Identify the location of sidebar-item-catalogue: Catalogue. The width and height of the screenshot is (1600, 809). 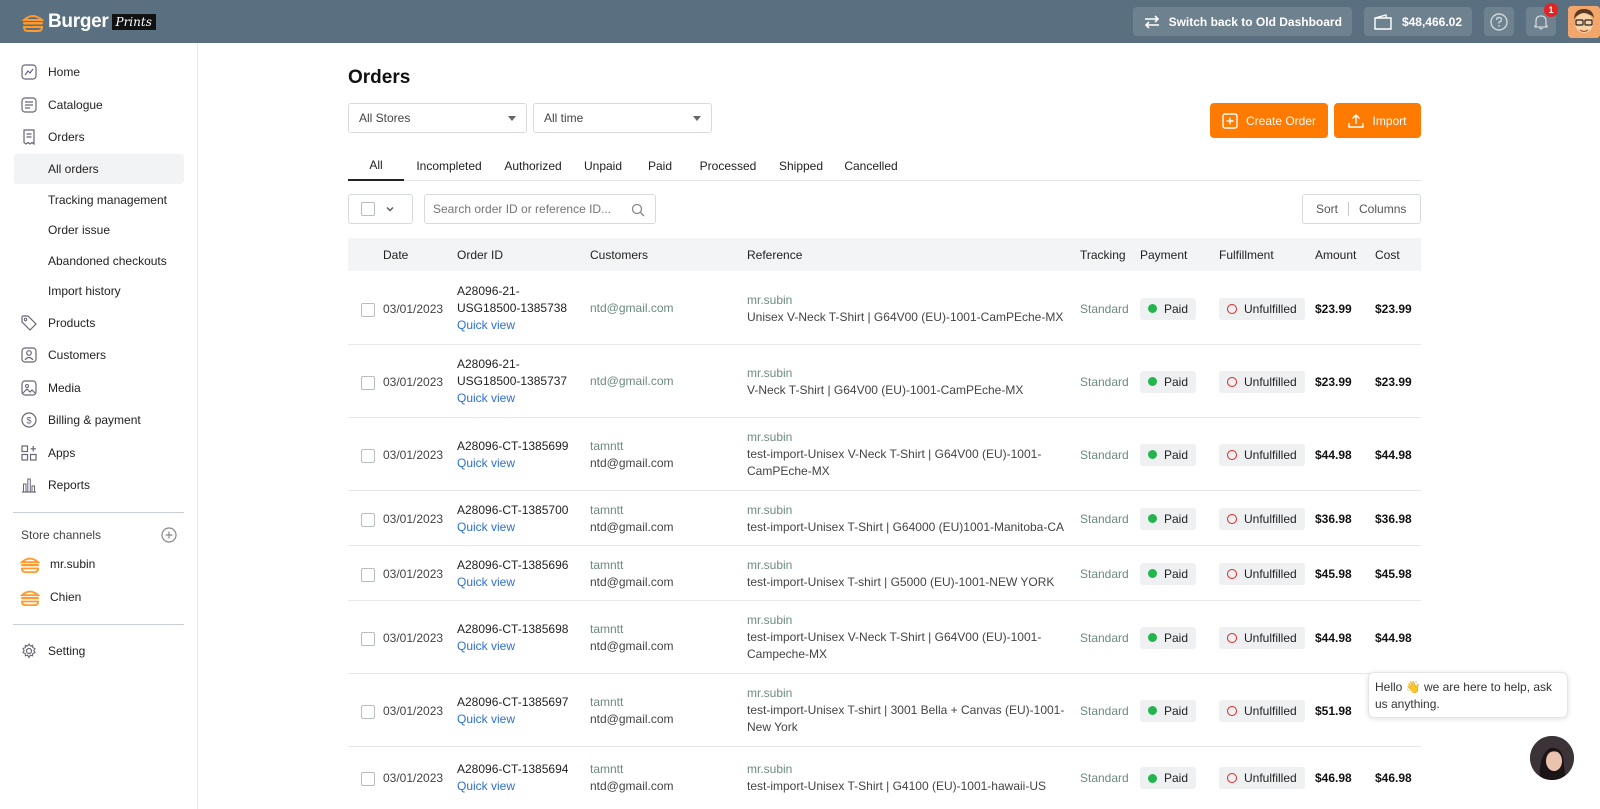
(99, 105).